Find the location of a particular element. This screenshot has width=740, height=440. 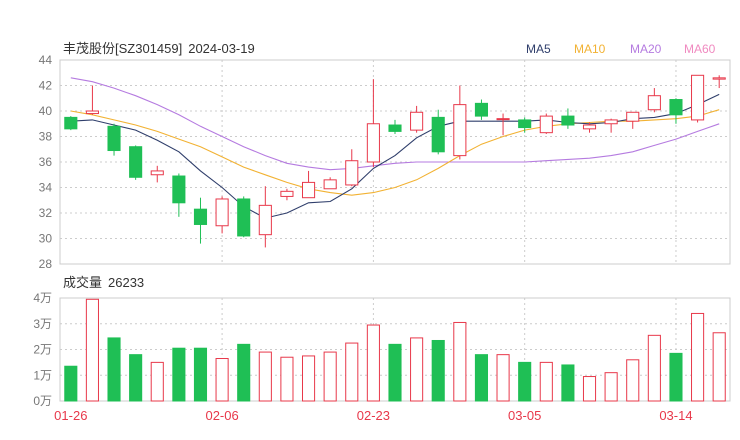

price-tick-label: 30 is located at coordinates (46, 239).